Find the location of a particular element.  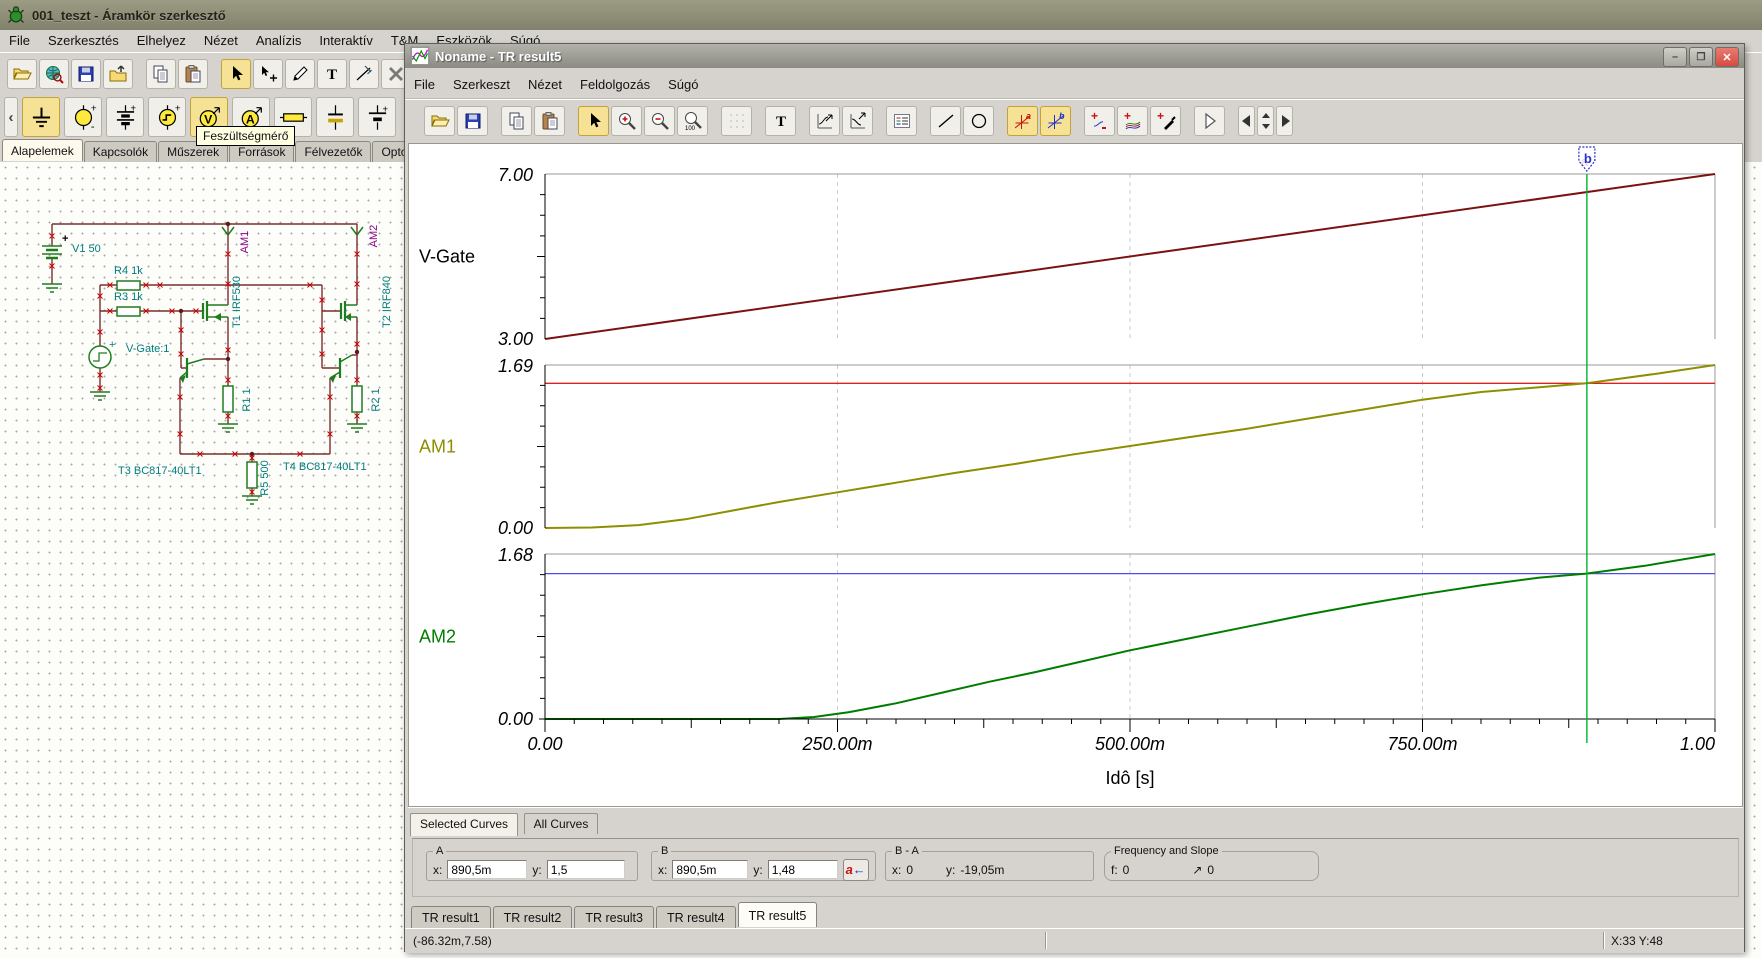

legend-button is located at coordinates (901, 121).